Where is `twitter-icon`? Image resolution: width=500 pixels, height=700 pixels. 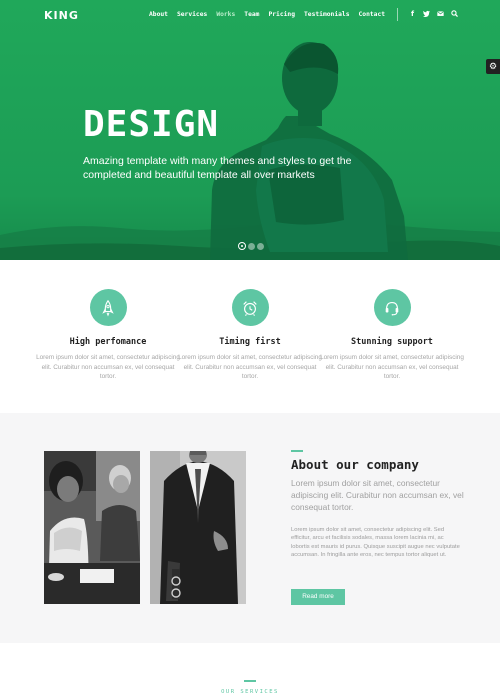 twitter-icon is located at coordinates (426, 15).